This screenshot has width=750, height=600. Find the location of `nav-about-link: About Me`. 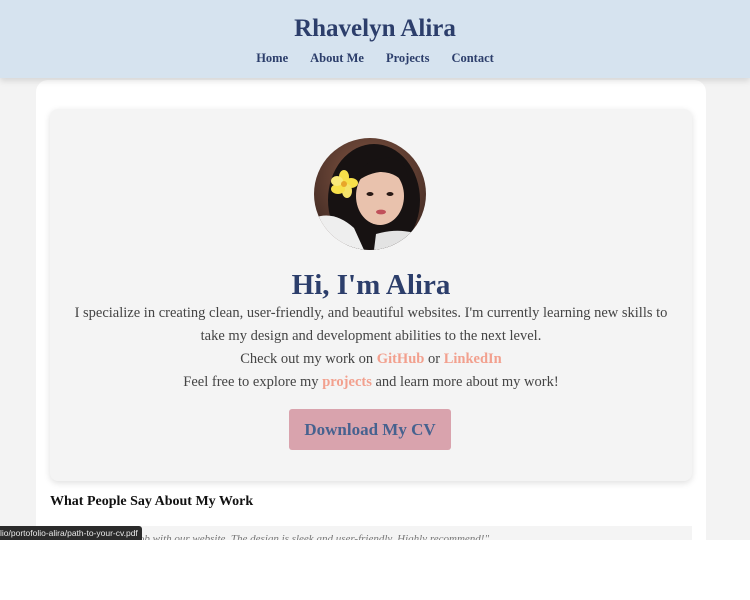

nav-about-link: About Me is located at coordinates (337, 58).